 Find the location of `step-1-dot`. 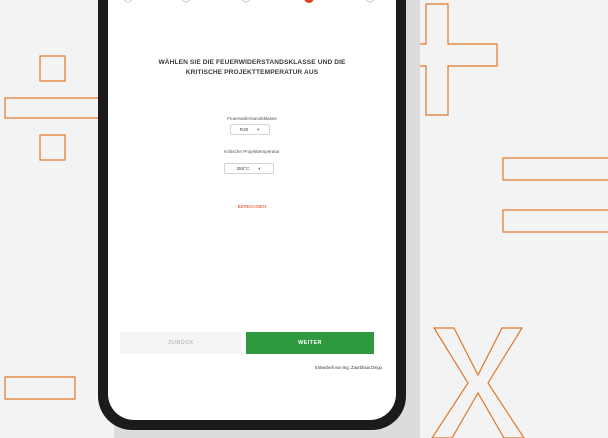

step-1-dot is located at coordinates (128, 1).